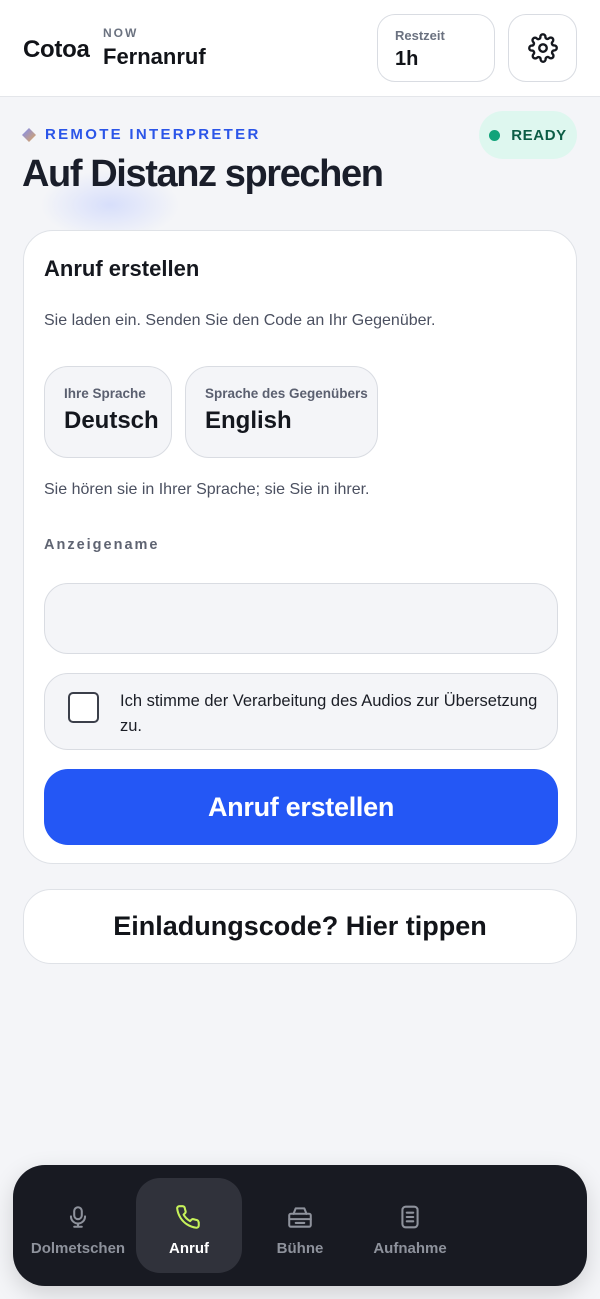 Image resolution: width=600 pixels, height=1299 pixels. Describe the element at coordinates (83, 707) in the screenshot. I see `consent-checkbox` at that location.